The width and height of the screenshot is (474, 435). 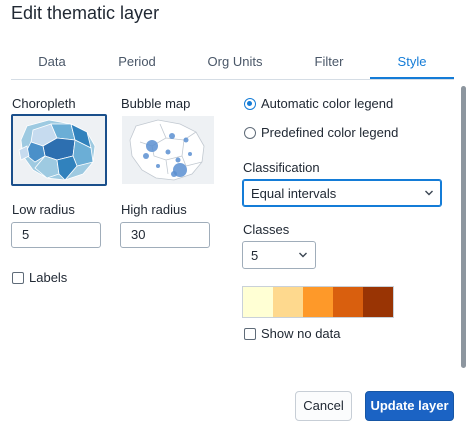 What do you see at coordinates (48, 277) in the screenshot?
I see `labels-checkbox-label: Labels` at bounding box center [48, 277].